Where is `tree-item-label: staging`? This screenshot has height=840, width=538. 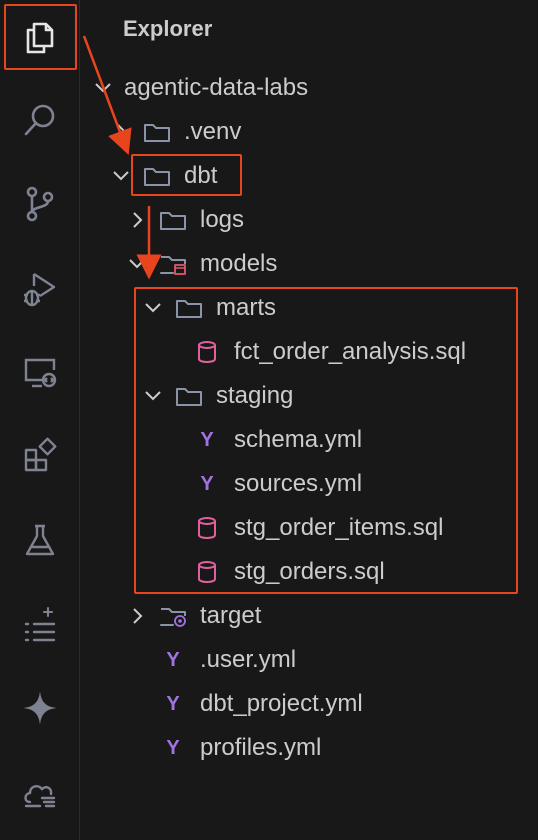 tree-item-label: staging is located at coordinates (255, 395).